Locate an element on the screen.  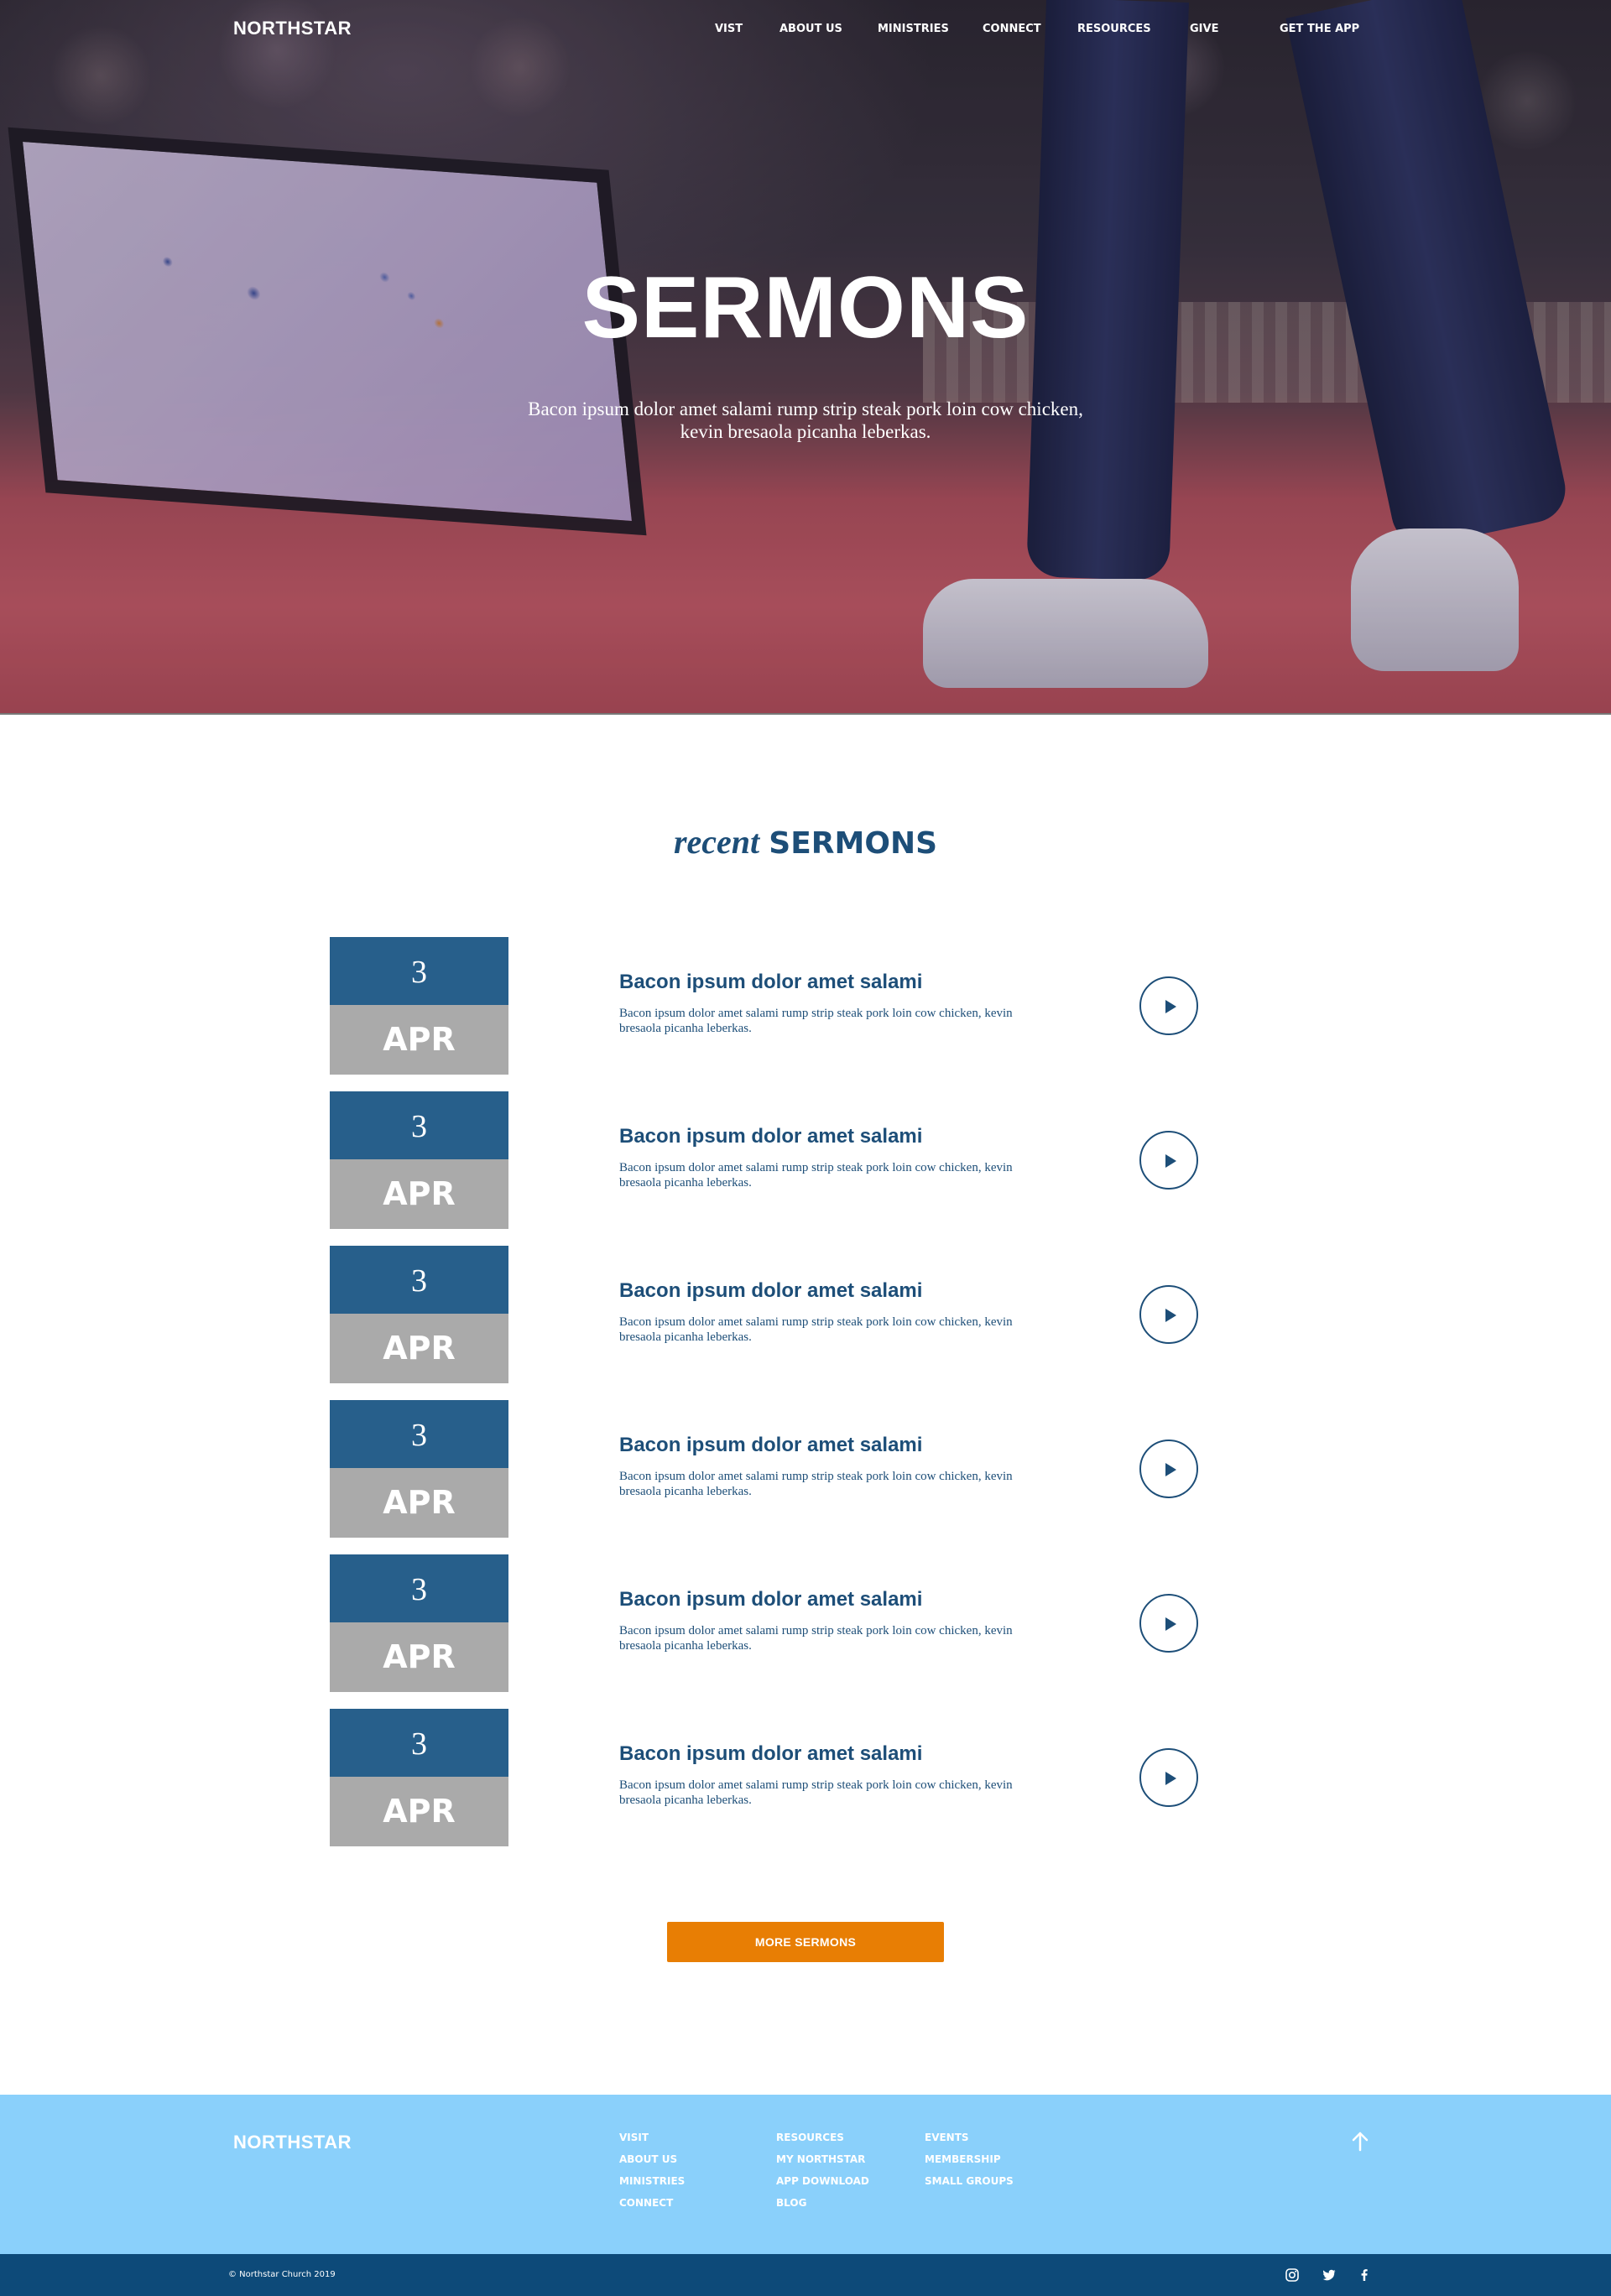
footer-link-app-download: APP DOWNLOAD is located at coordinates (823, 2181).